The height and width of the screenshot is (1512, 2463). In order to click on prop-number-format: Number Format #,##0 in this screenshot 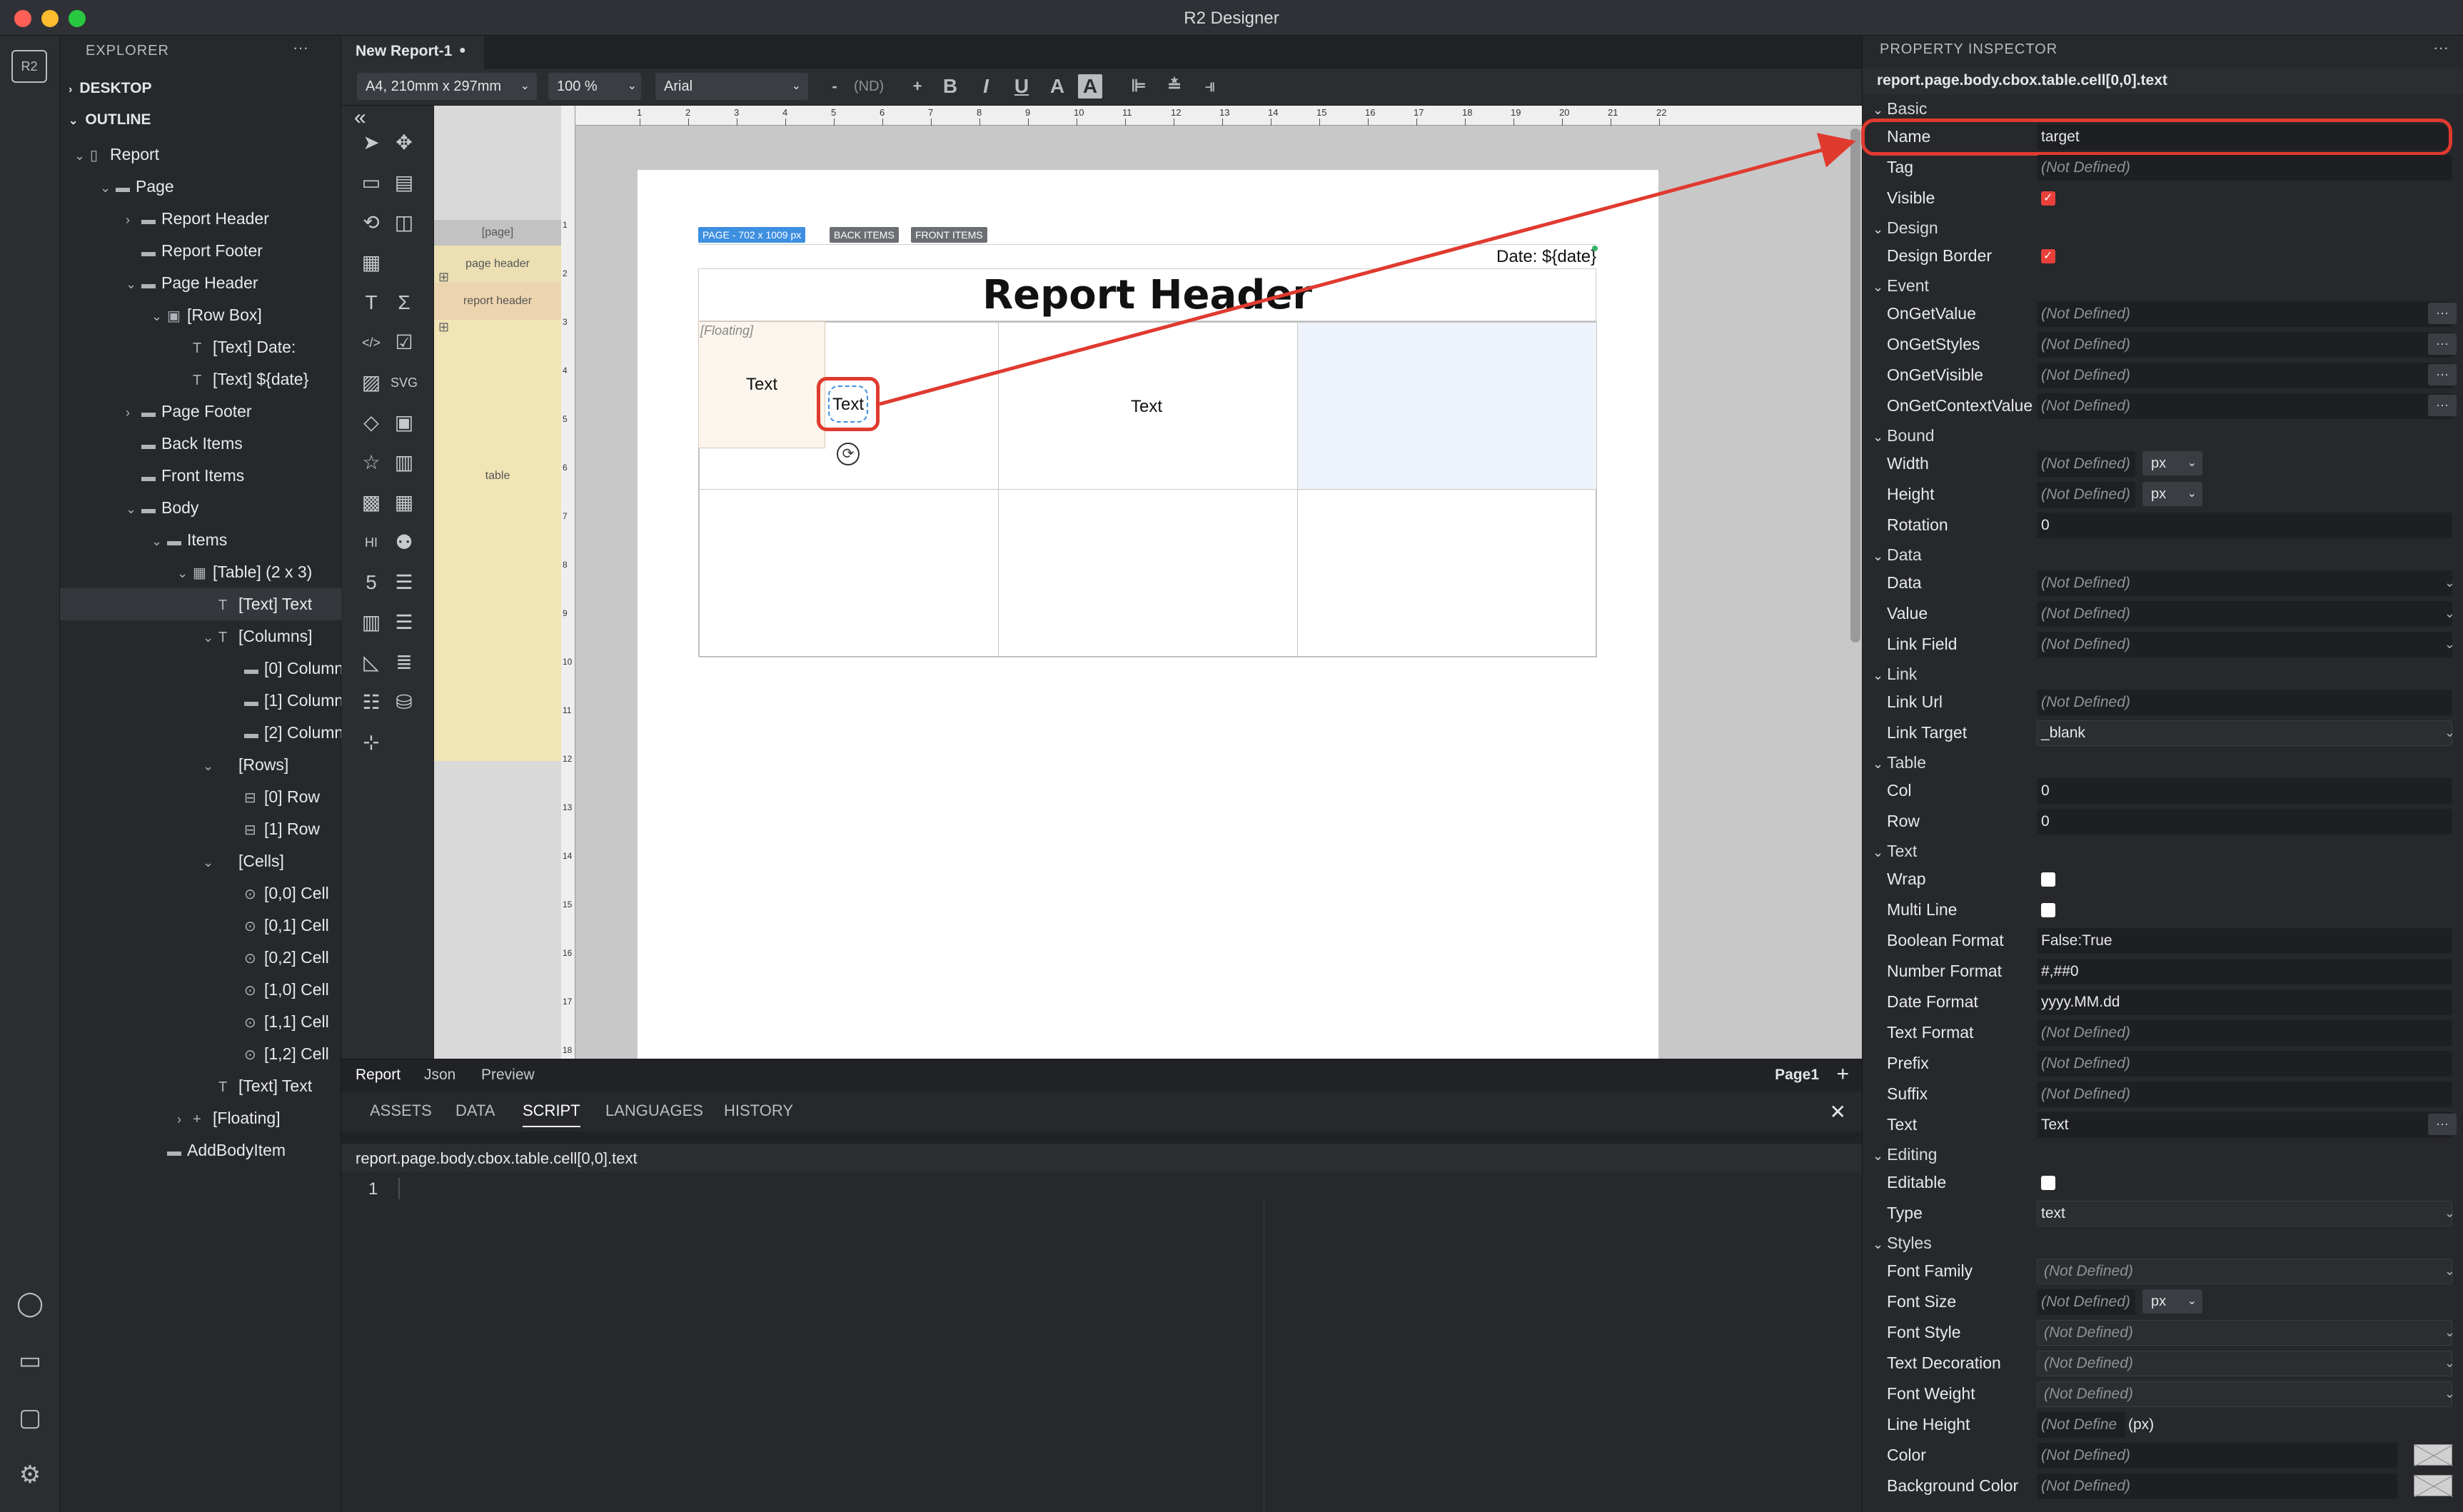, I will do `click(2163, 971)`.